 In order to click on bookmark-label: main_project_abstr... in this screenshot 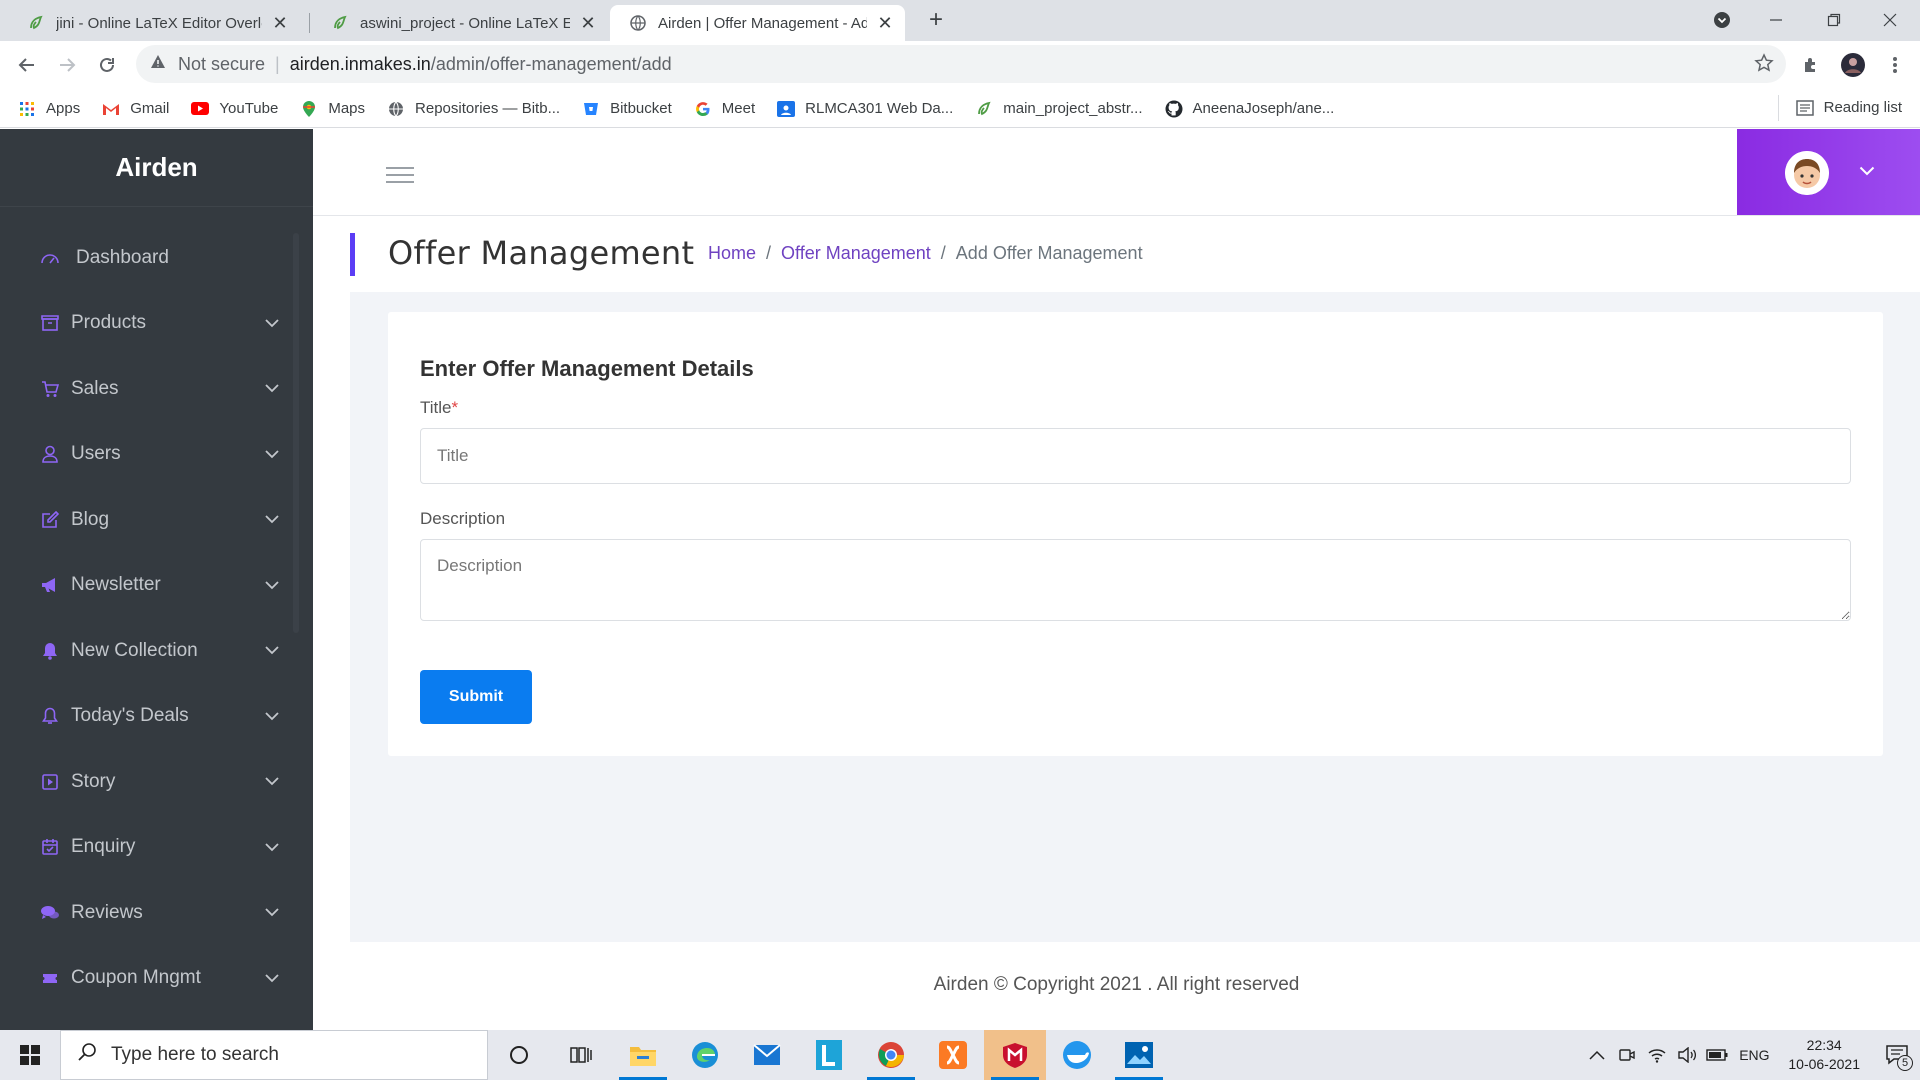, I will do `click(1073, 108)`.